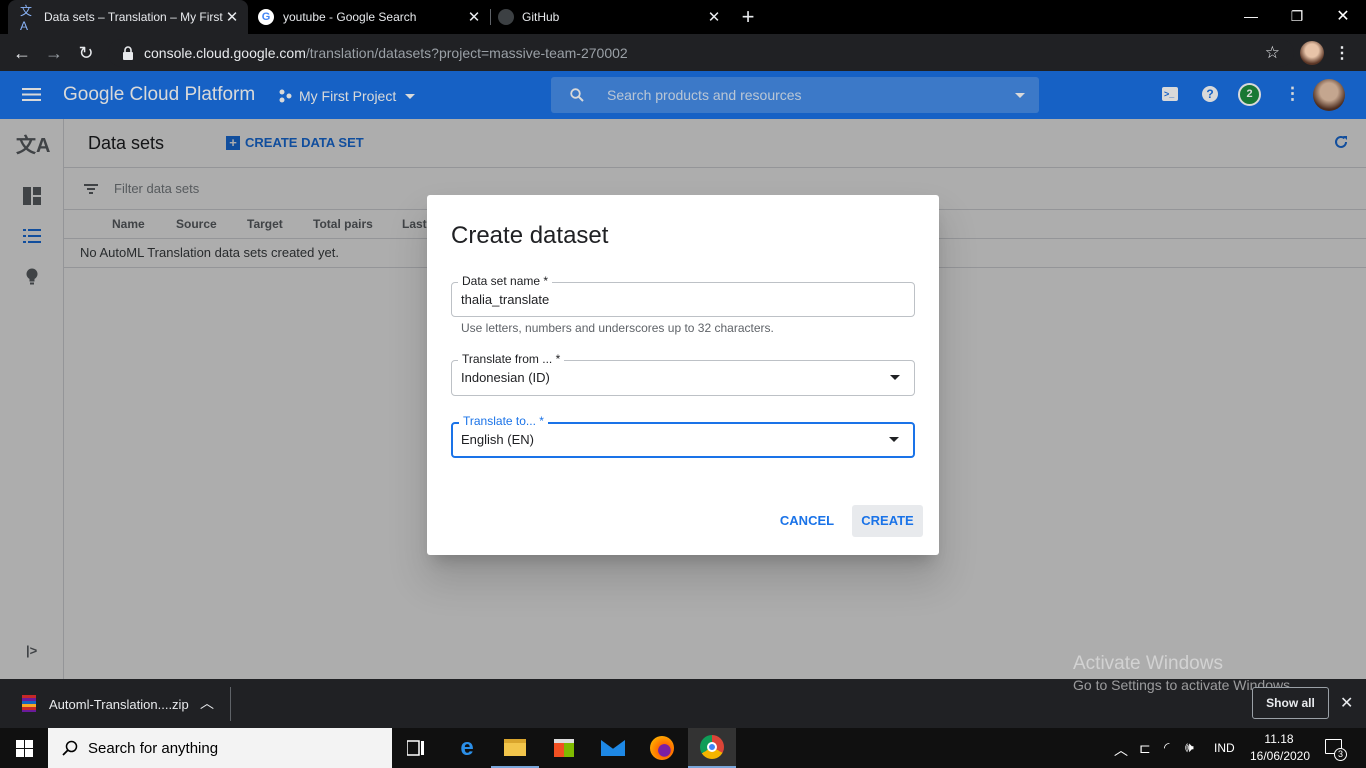 The height and width of the screenshot is (768, 1366). What do you see at coordinates (683, 95) in the screenshot?
I see `header-dim` at bounding box center [683, 95].